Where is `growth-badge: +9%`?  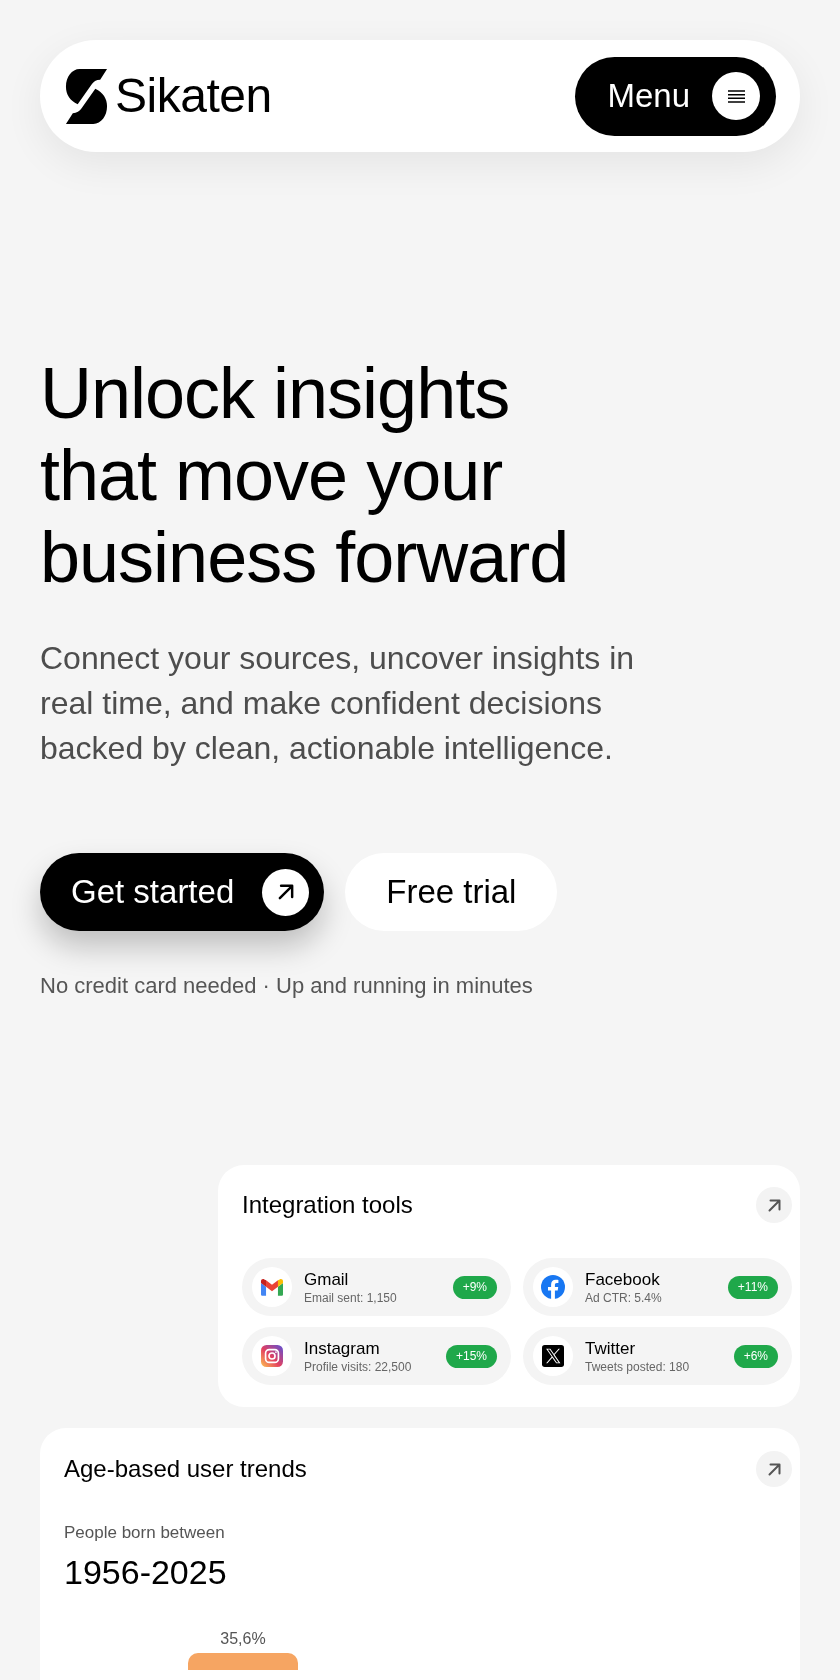 growth-badge: +9% is located at coordinates (474, 1287).